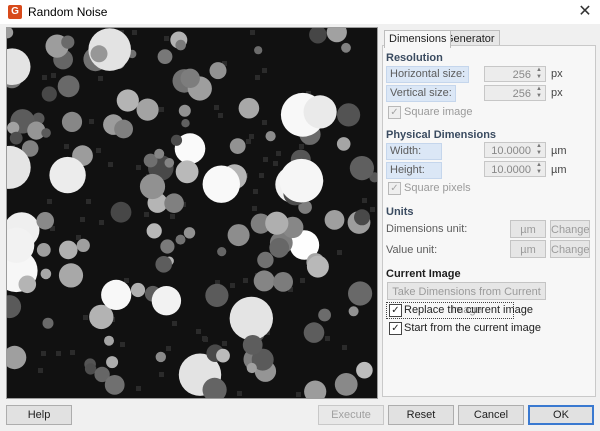  I want to click on replace-current-image-checkbox: ✓, so click(395, 310).